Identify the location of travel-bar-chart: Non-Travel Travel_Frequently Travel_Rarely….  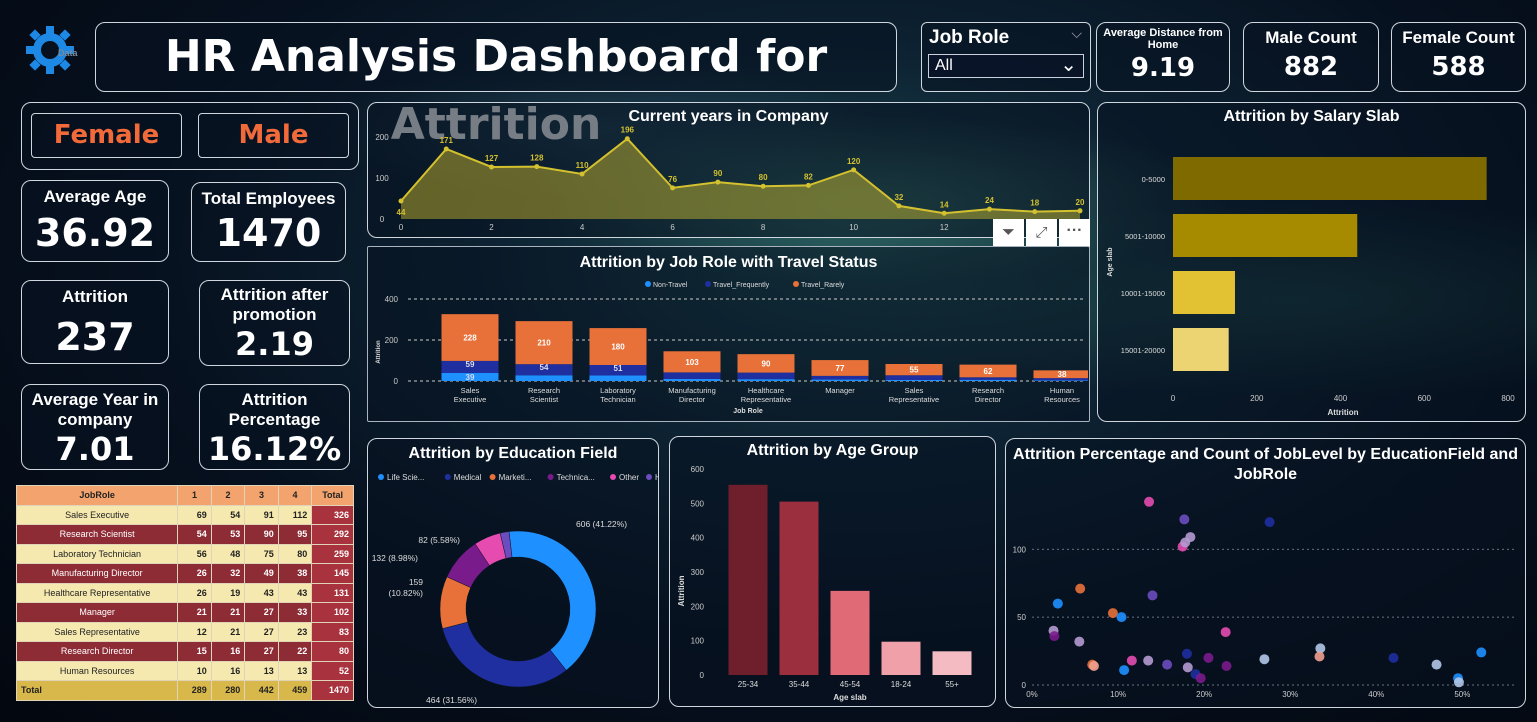
(732, 348).